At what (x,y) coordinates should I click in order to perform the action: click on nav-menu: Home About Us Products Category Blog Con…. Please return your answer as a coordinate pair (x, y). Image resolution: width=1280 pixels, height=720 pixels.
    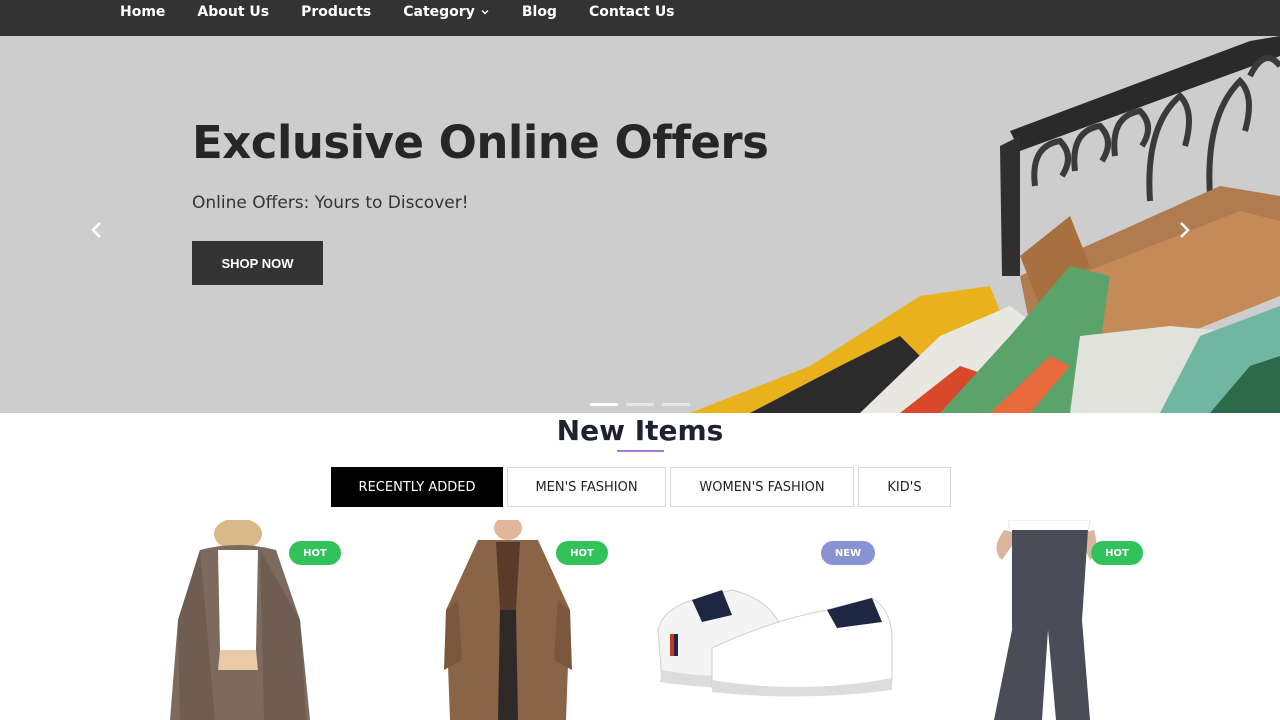
    Looking at the image, I should click on (413, 12).